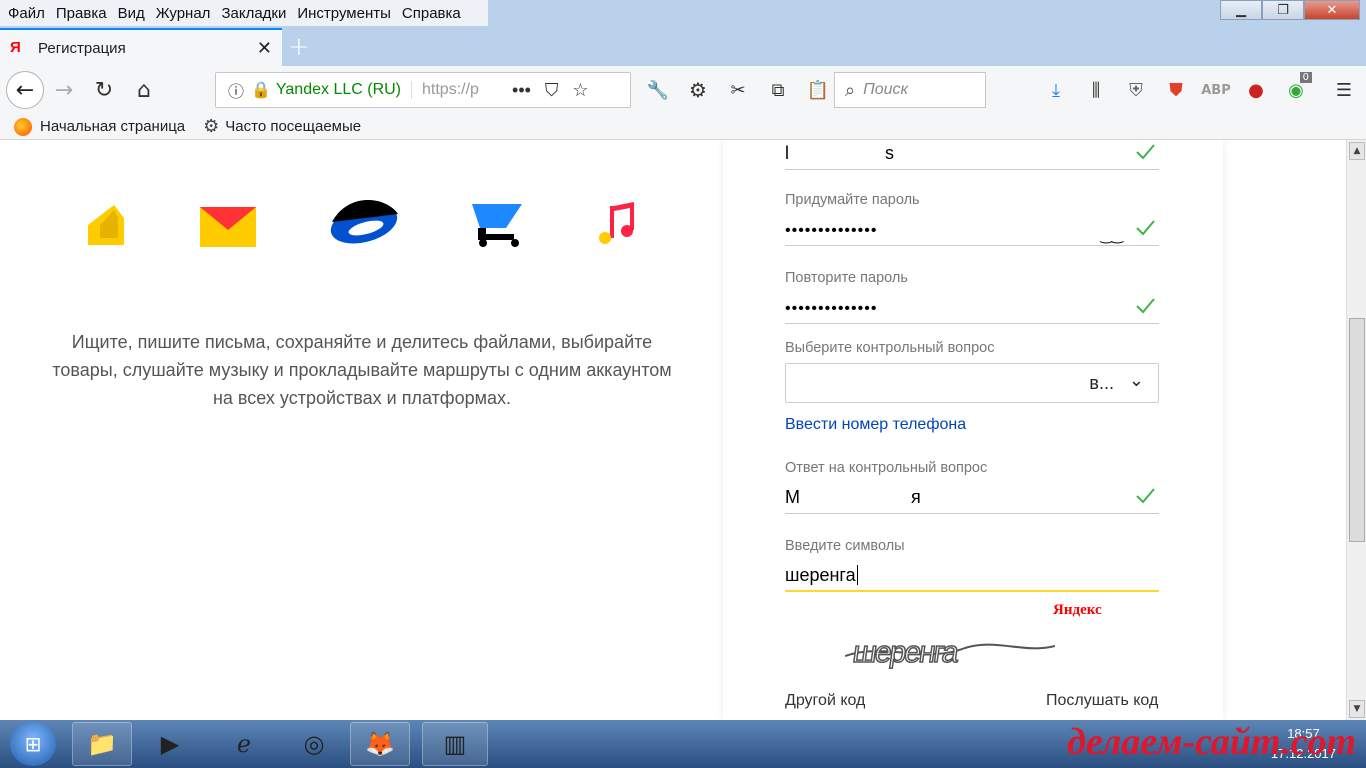 Image resolution: width=1366 pixels, height=768 pixels. Describe the element at coordinates (845, 546) in the screenshot. I see `captcha-label: Введите символы` at that location.